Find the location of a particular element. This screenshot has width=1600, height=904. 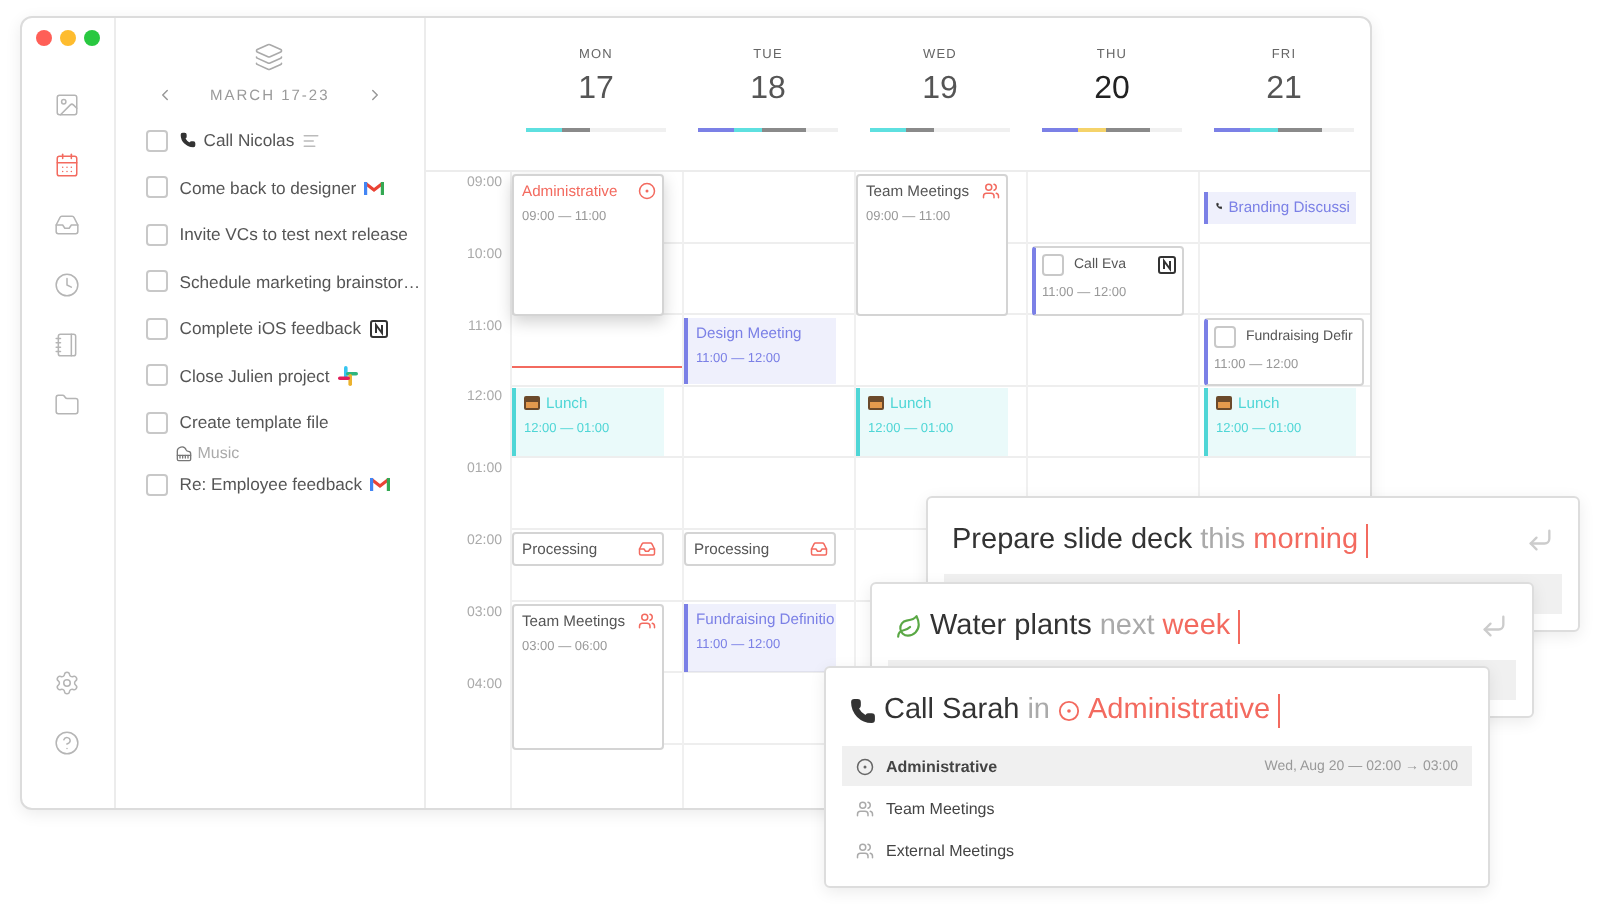

day-date: 19 is located at coordinates (940, 90).